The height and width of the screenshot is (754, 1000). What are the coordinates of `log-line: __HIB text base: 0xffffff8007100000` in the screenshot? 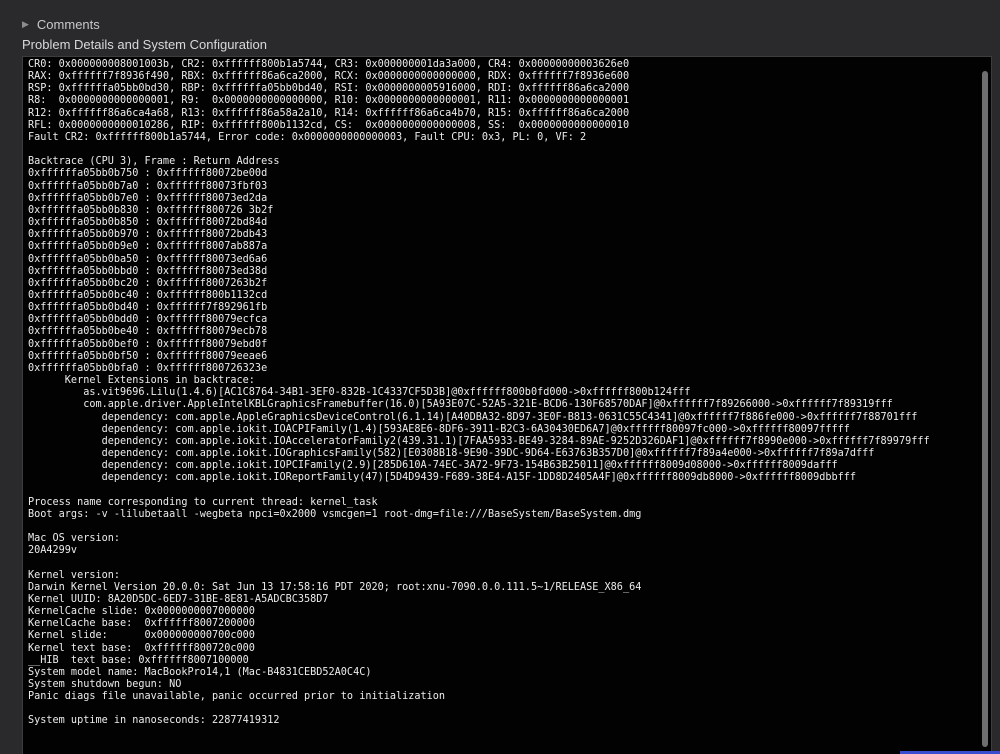 It's located at (138, 660).